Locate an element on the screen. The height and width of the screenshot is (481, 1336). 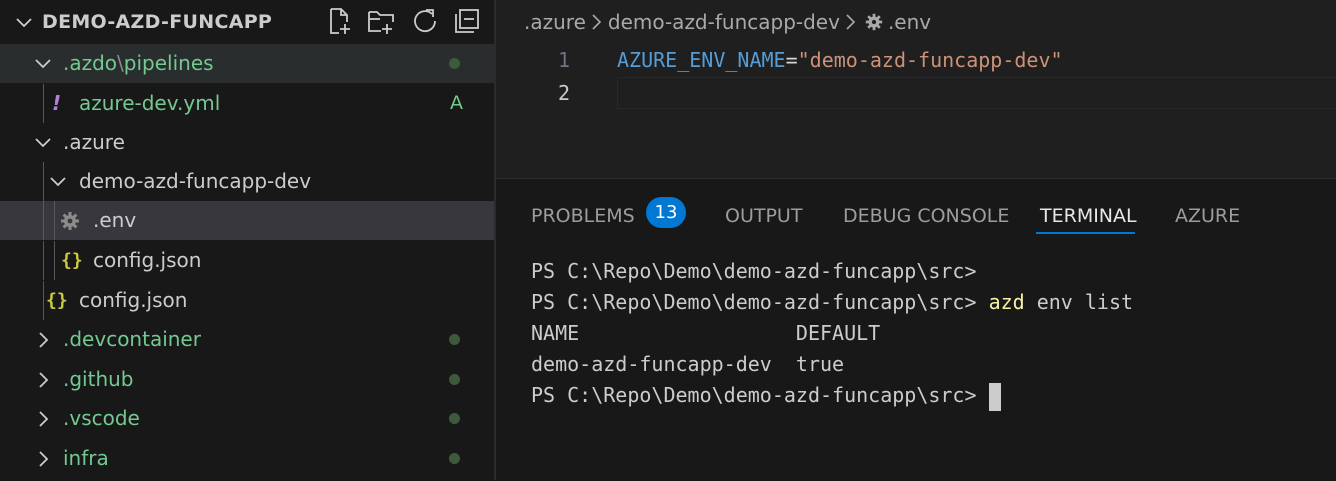
breadcrumb-item: .env is located at coordinates (909, 22).